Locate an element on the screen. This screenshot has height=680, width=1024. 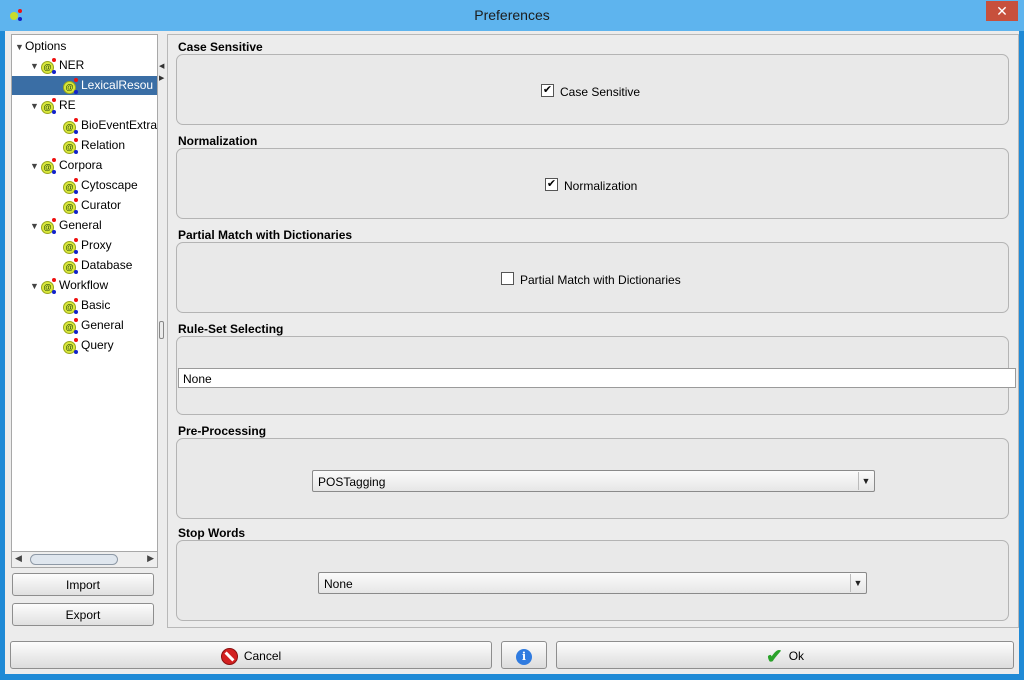
section-title-stop-words: Stop Words is located at coordinates (212, 533).